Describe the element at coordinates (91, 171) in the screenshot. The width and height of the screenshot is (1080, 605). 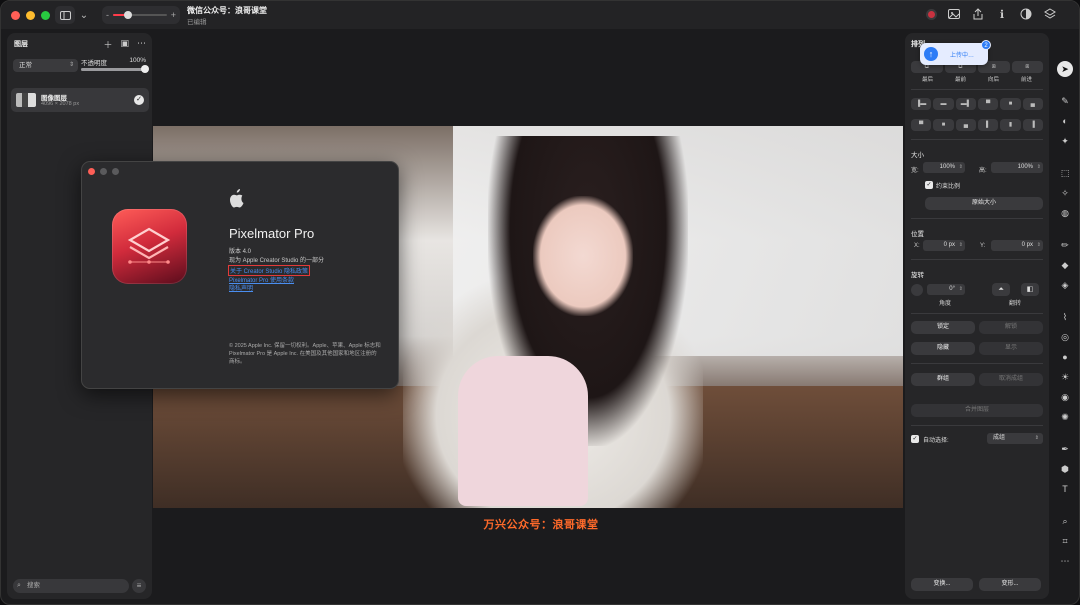
I see `dialog-close-button` at that location.